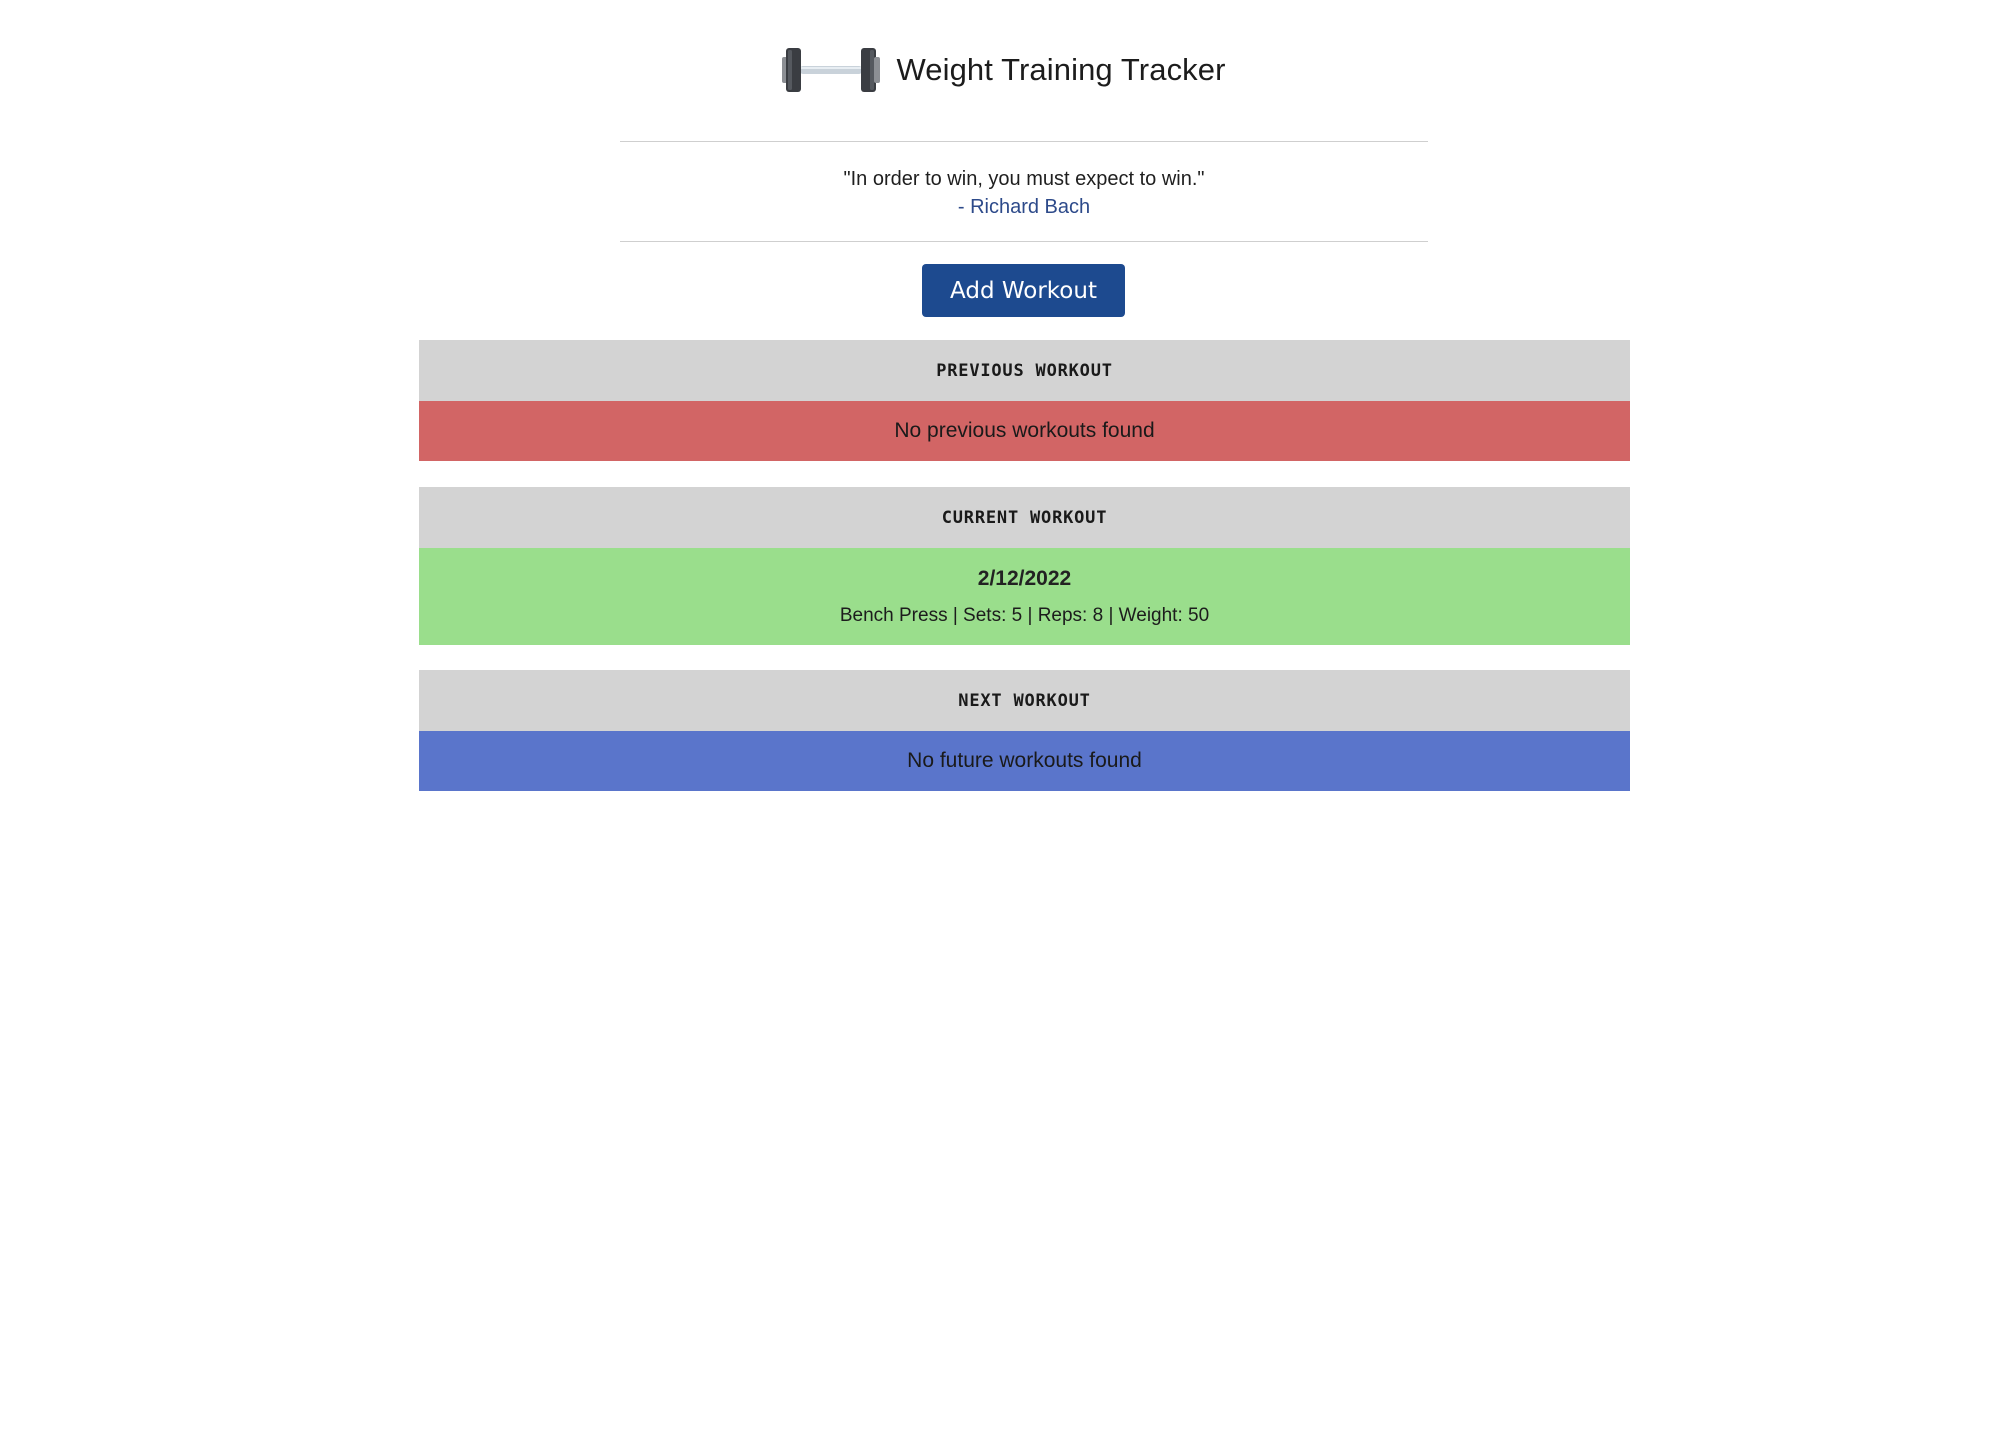  I want to click on quote-attribution: - Richard Bach, so click(1024, 207).